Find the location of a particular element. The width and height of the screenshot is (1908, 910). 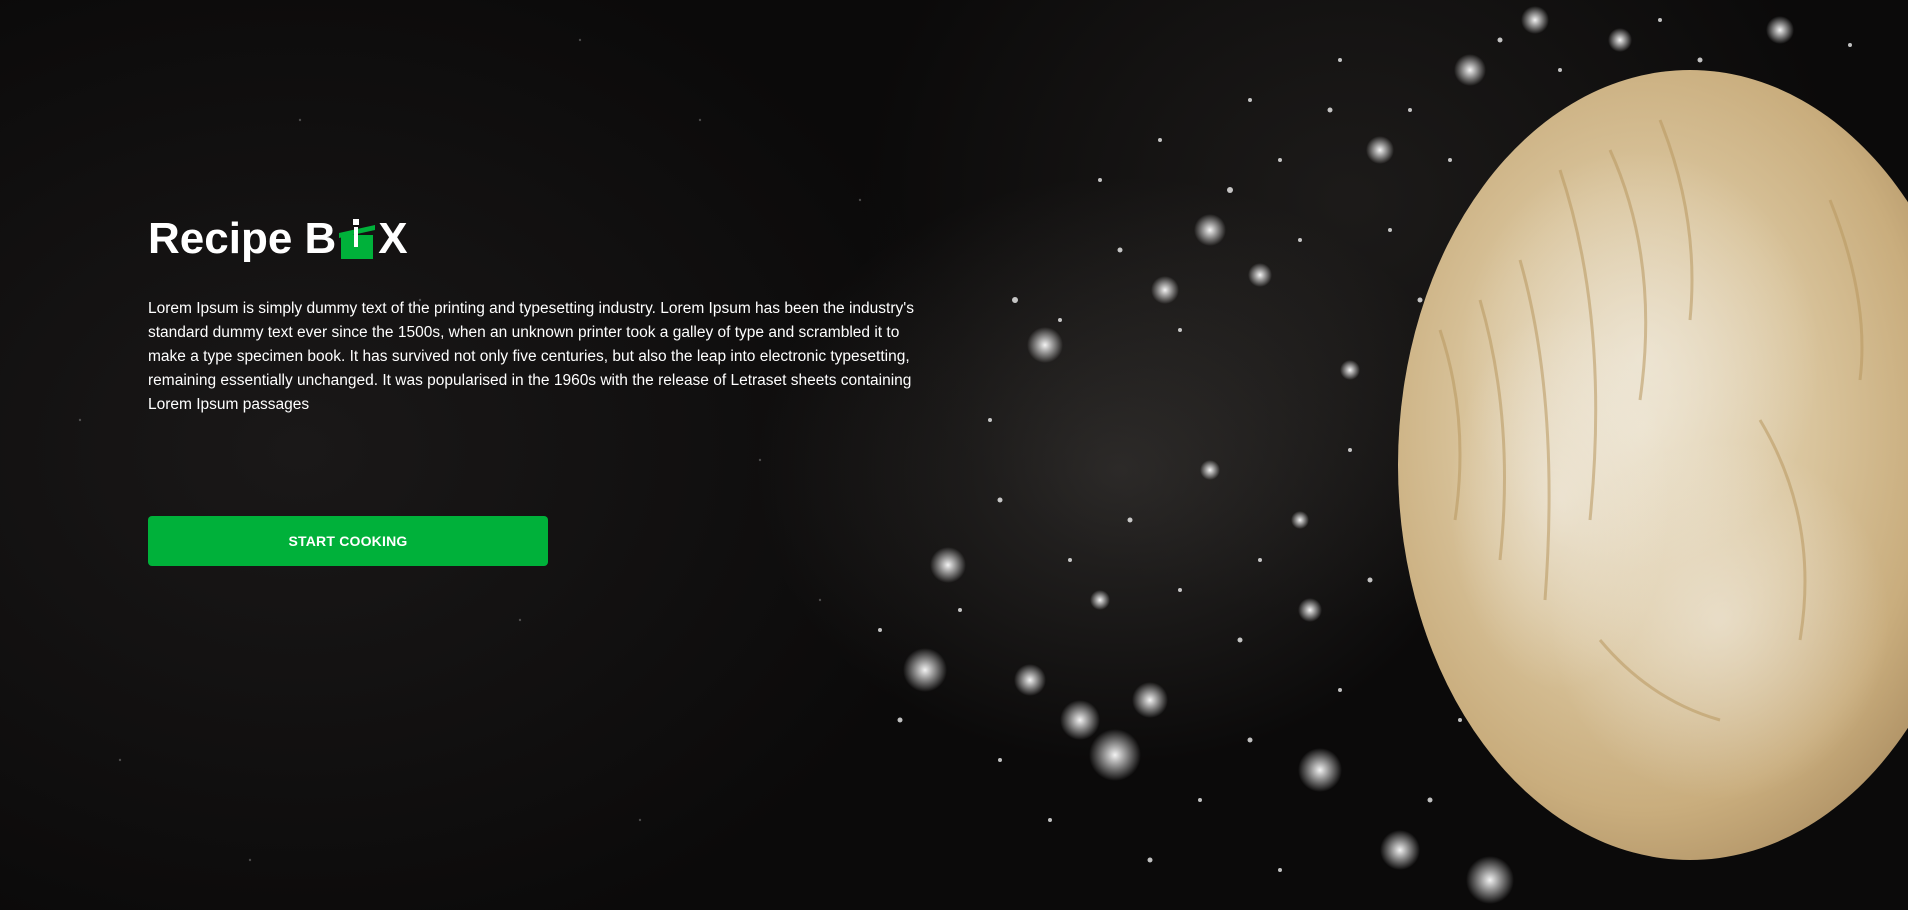

brand-name-left: Recipe B is located at coordinates (242, 238).